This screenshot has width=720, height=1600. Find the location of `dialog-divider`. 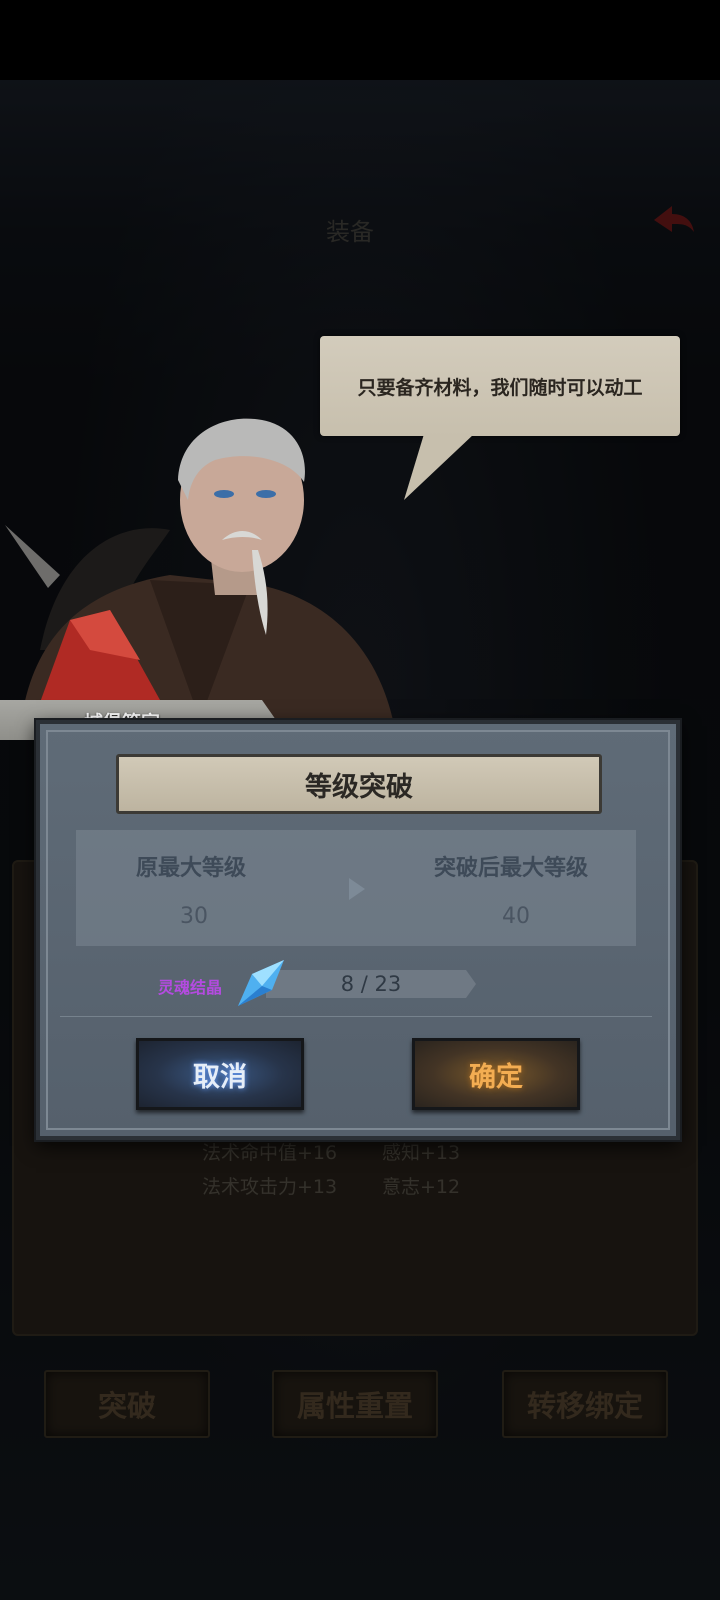

dialog-divider is located at coordinates (356, 1016).